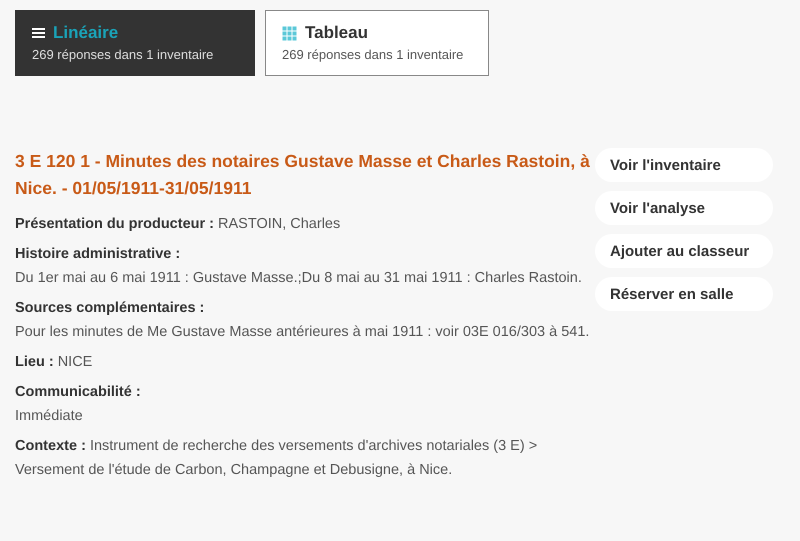  Describe the element at coordinates (684, 208) in the screenshot. I see `action-button: Voir l'analyse` at that location.